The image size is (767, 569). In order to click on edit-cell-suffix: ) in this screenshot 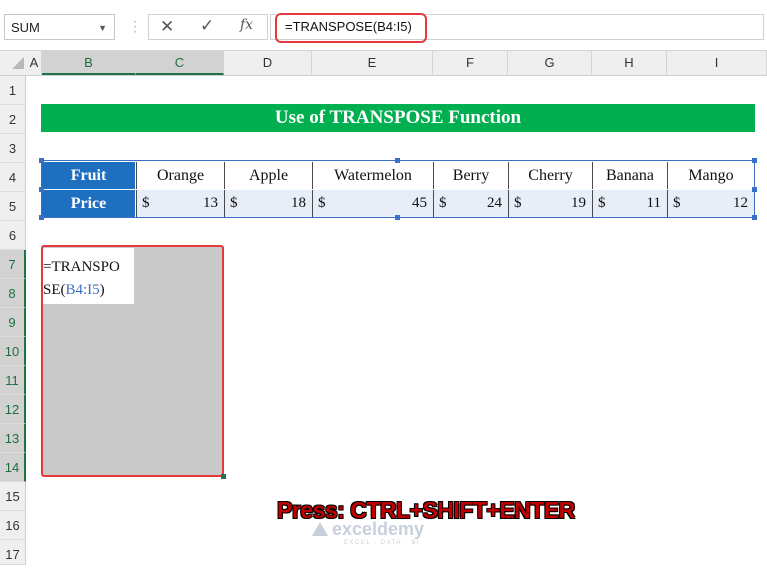, I will do `click(102, 290)`.